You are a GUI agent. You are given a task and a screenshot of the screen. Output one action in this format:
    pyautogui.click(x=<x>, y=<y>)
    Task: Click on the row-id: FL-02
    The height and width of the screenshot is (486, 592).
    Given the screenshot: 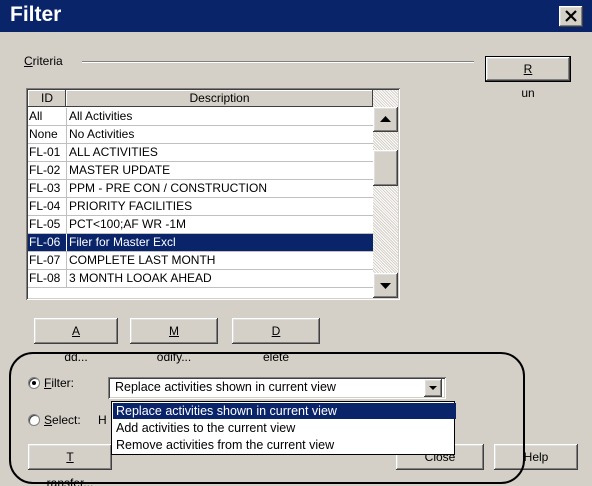 What is the action you would take?
    pyautogui.click(x=45, y=170)
    